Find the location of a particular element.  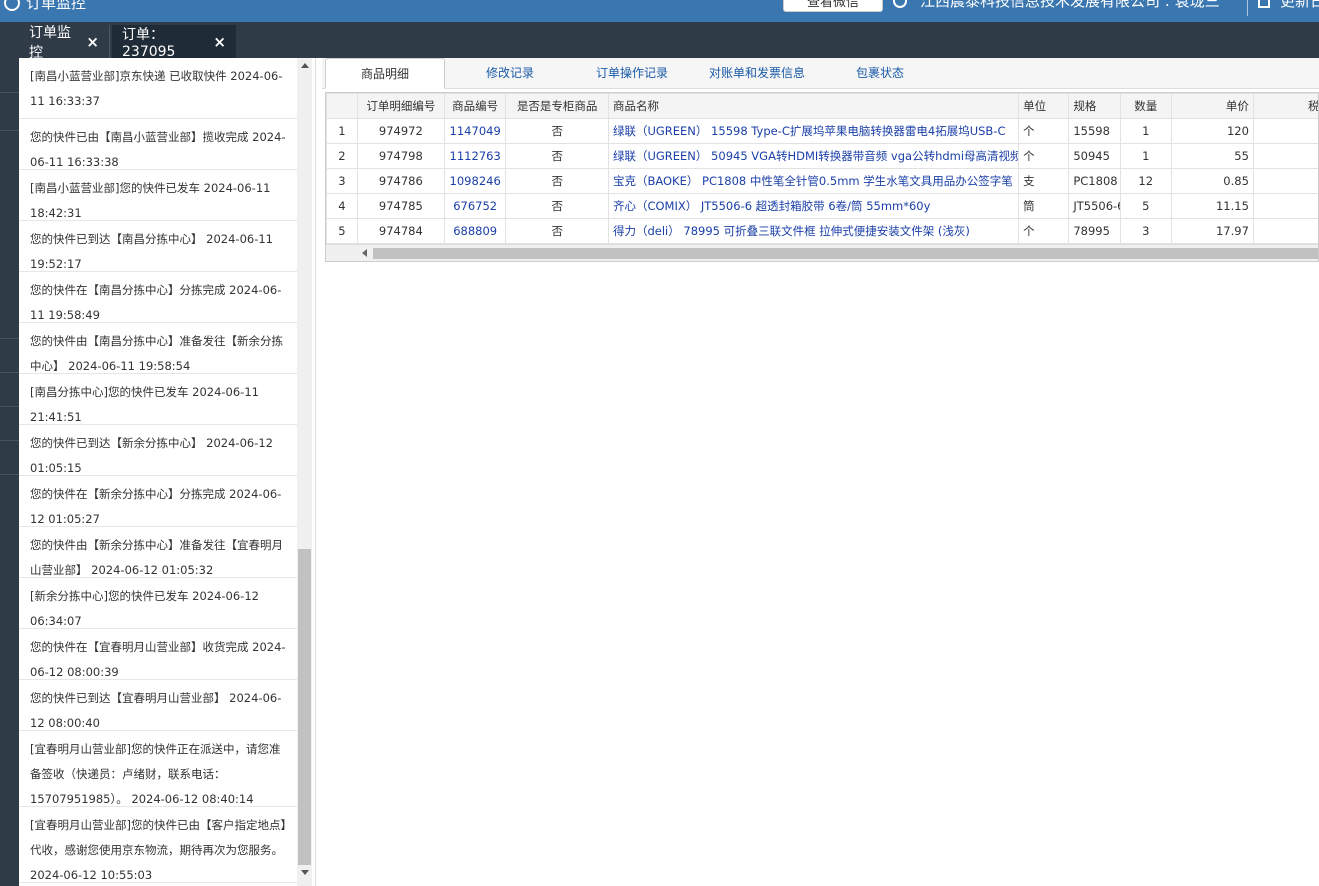

tab-modify-log: 修改记录 is located at coordinates (510, 73).